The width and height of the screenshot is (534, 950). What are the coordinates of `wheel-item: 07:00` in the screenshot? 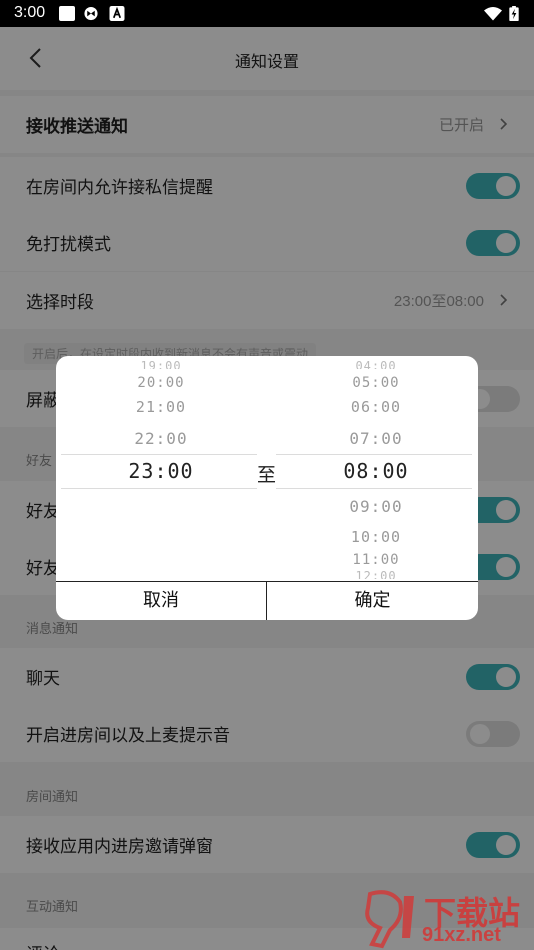 It's located at (376, 438).